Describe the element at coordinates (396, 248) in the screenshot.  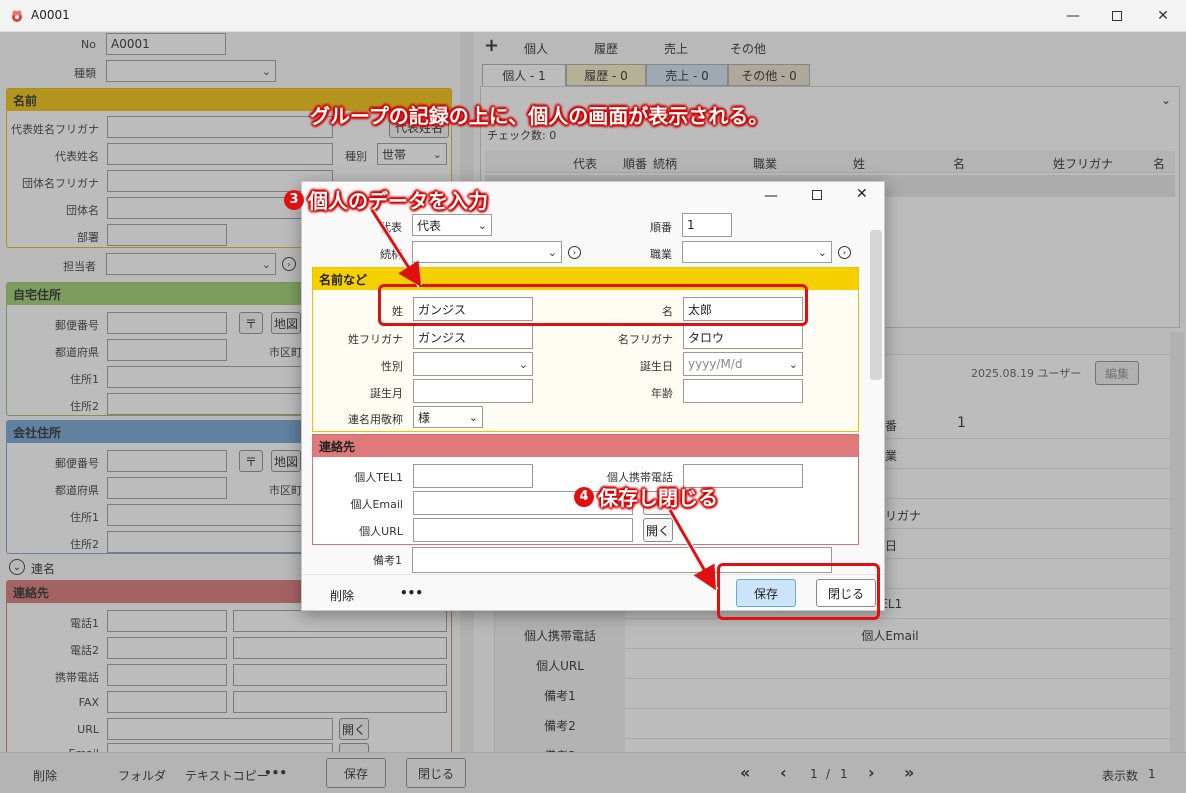
I see `arrow-step3` at that location.